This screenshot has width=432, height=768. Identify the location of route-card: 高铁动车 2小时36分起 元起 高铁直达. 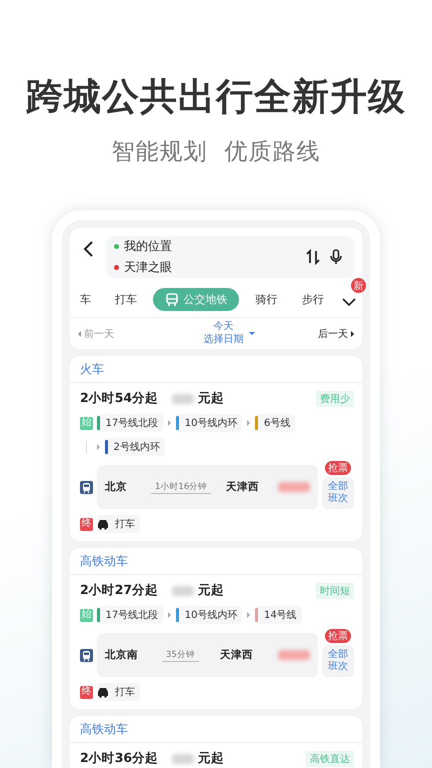
(216, 742).